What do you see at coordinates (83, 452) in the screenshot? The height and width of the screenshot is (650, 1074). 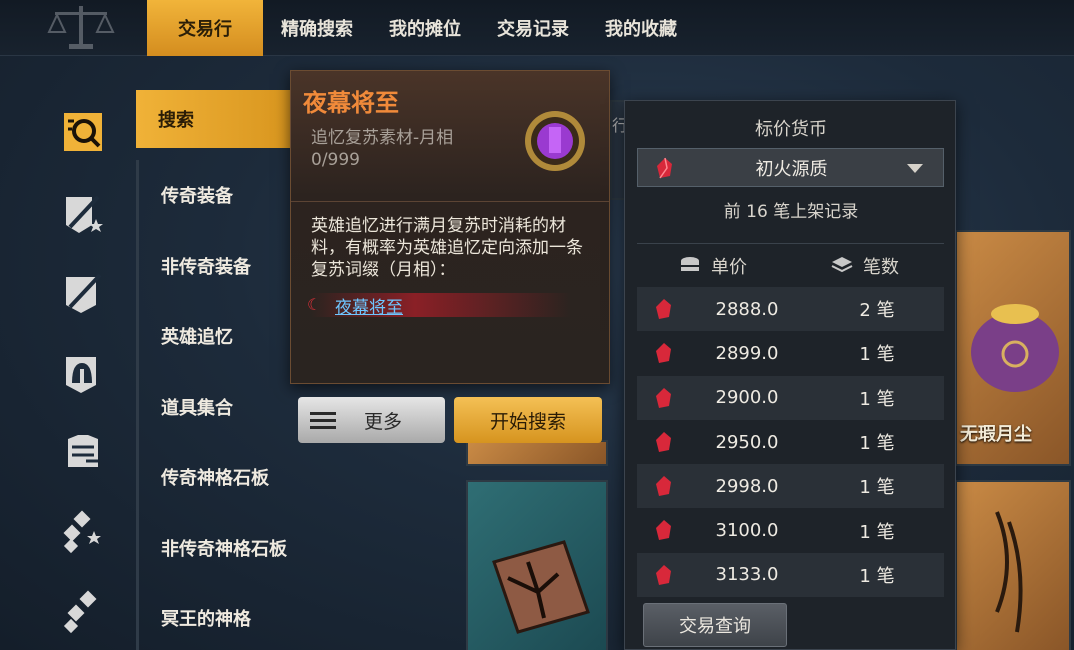 I see `armor-icon` at bounding box center [83, 452].